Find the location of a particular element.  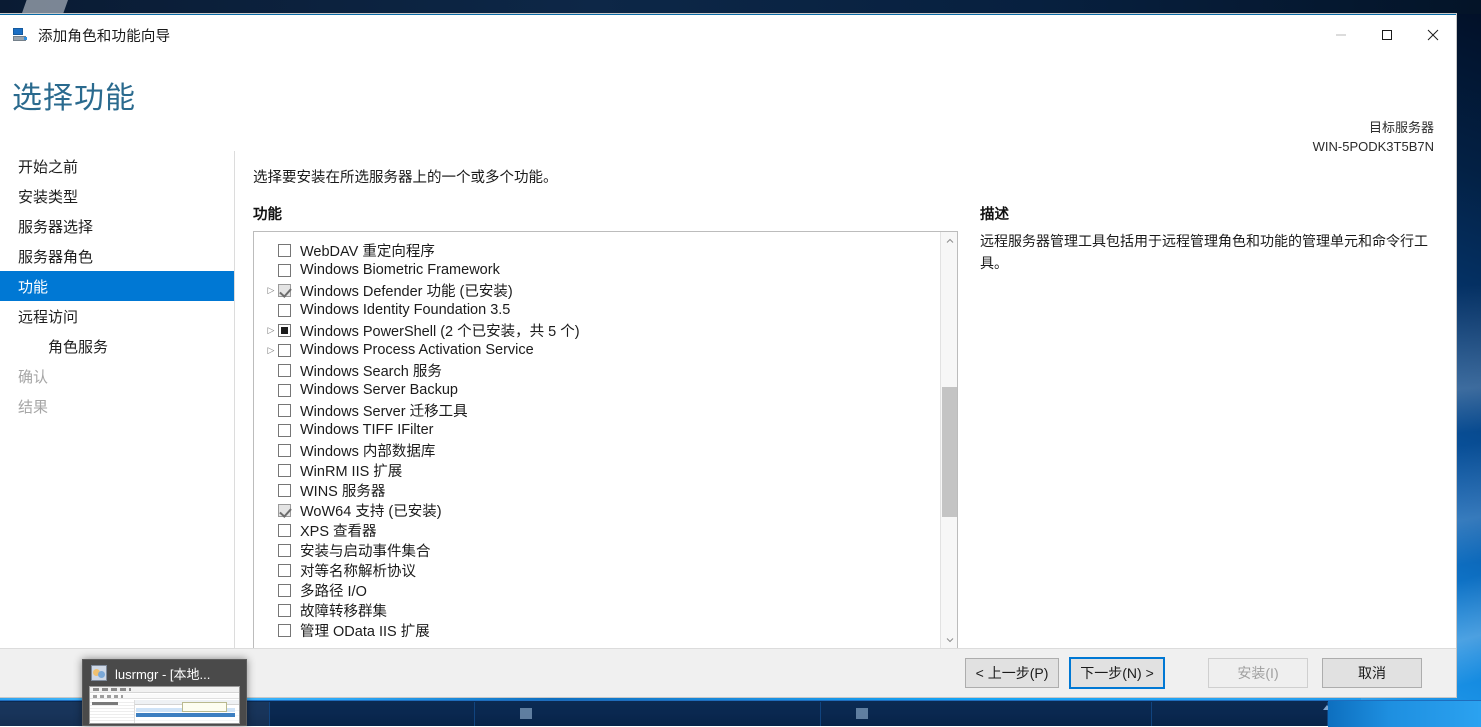

chevron-up-icon is located at coordinates (949, 240).